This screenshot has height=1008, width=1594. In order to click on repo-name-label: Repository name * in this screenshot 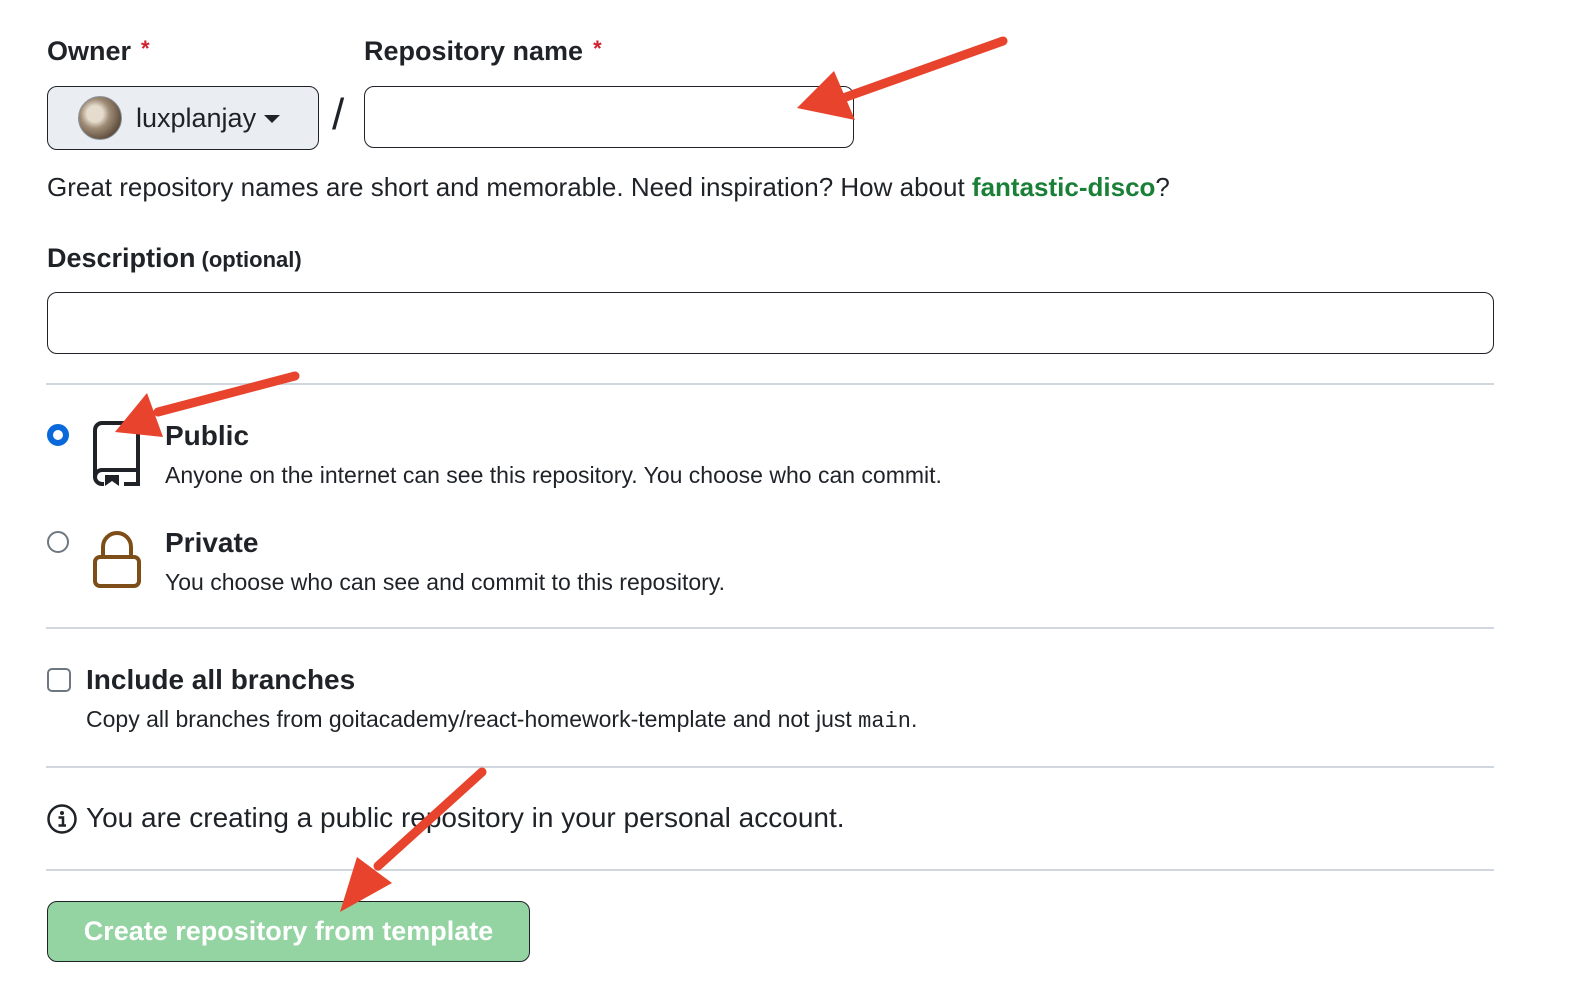, I will do `click(483, 51)`.